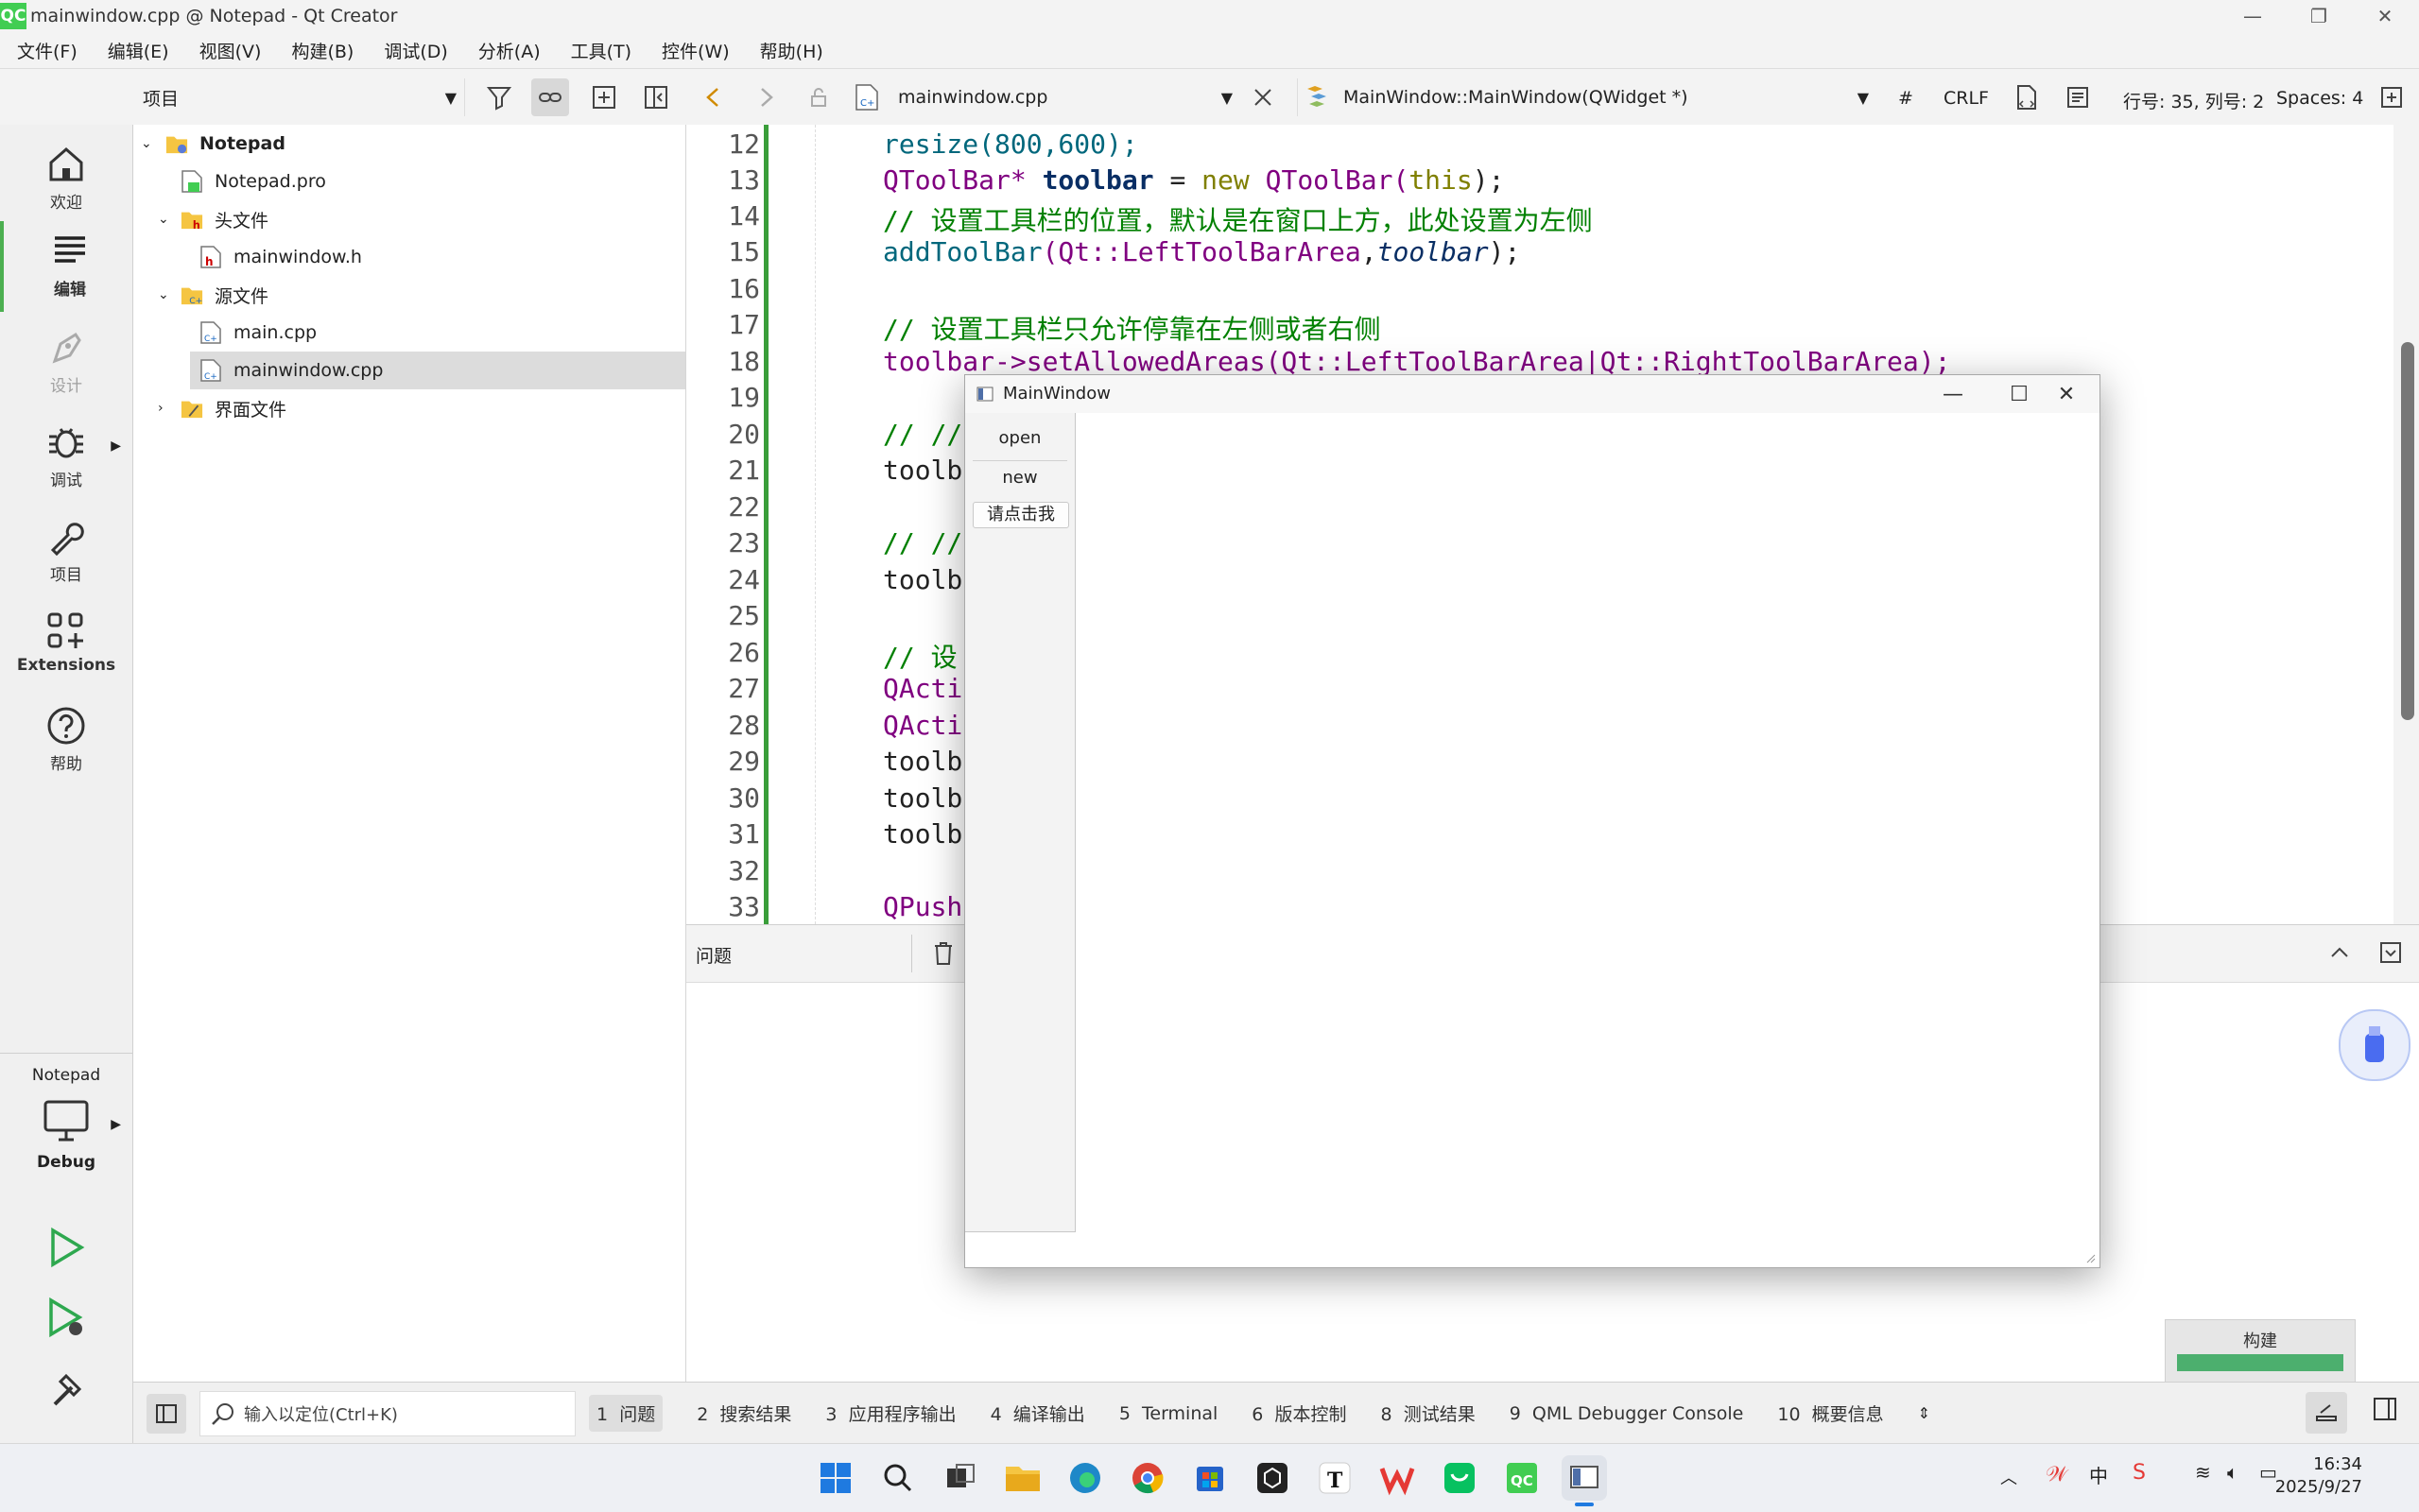  Describe the element at coordinates (409, 333) in the screenshot. I see `tree-item-main-cpp: C+ main.cpp` at that location.